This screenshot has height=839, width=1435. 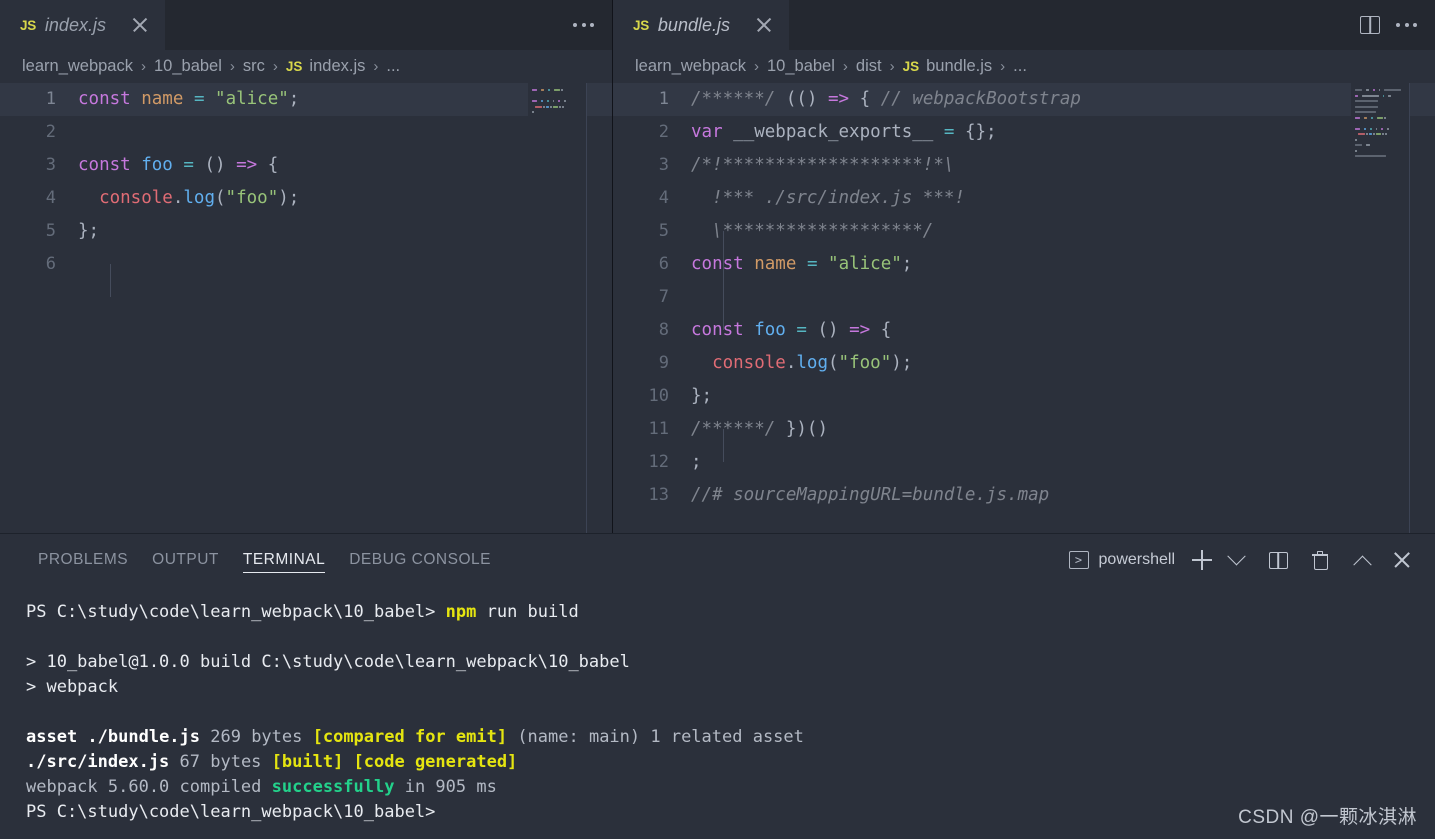 What do you see at coordinates (1402, 560) in the screenshot?
I see `close-panel-button` at bounding box center [1402, 560].